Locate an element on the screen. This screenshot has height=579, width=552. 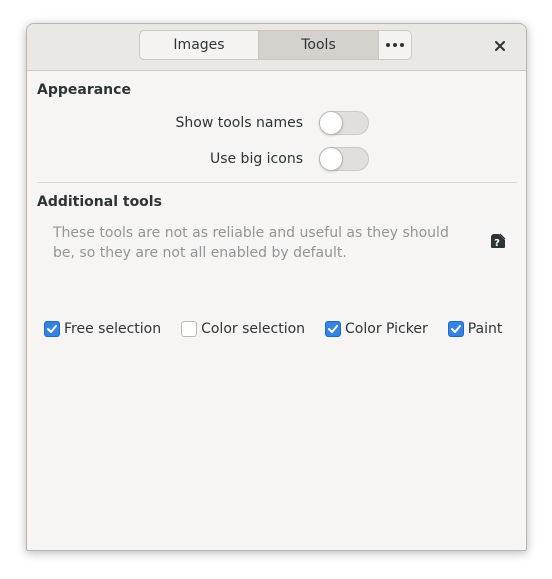
help-icon: ? is located at coordinates (498, 241).